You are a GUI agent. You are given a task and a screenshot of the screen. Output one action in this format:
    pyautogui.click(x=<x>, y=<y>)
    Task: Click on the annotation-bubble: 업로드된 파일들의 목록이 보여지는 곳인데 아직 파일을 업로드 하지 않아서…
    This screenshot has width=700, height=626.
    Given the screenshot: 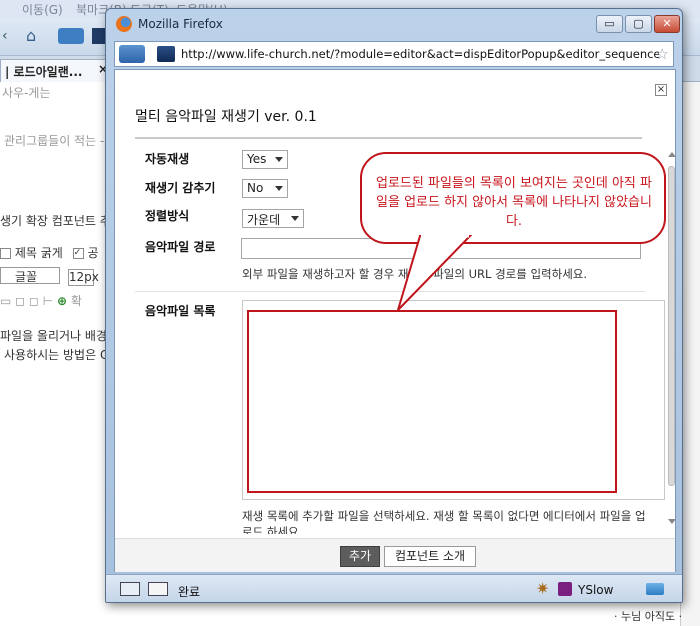 What is the action you would take?
    pyautogui.click(x=513, y=198)
    